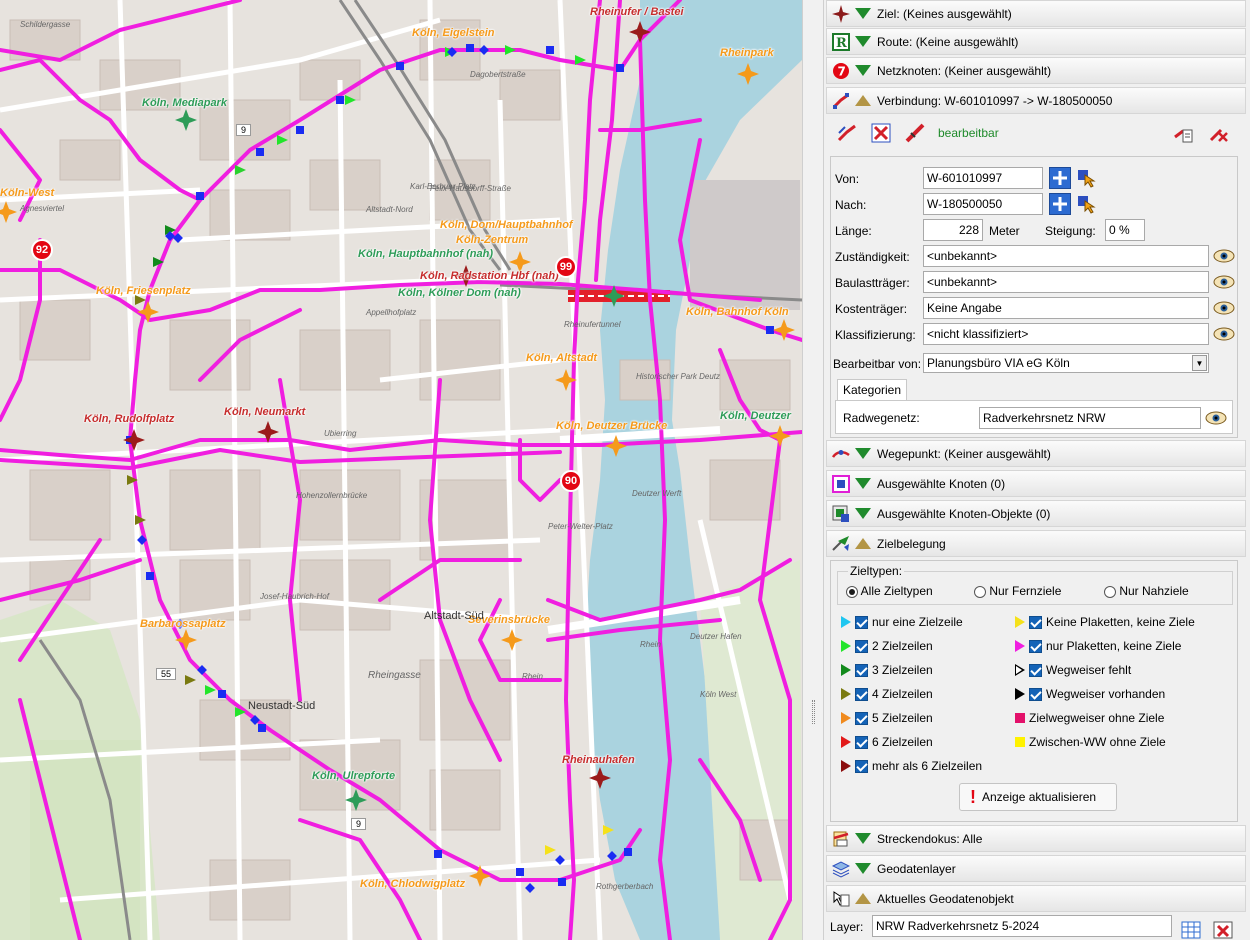 The width and height of the screenshot is (1250, 940). Describe the element at coordinates (1073, 670) in the screenshot. I see `legend-row: Wegweiser fehlt` at that location.